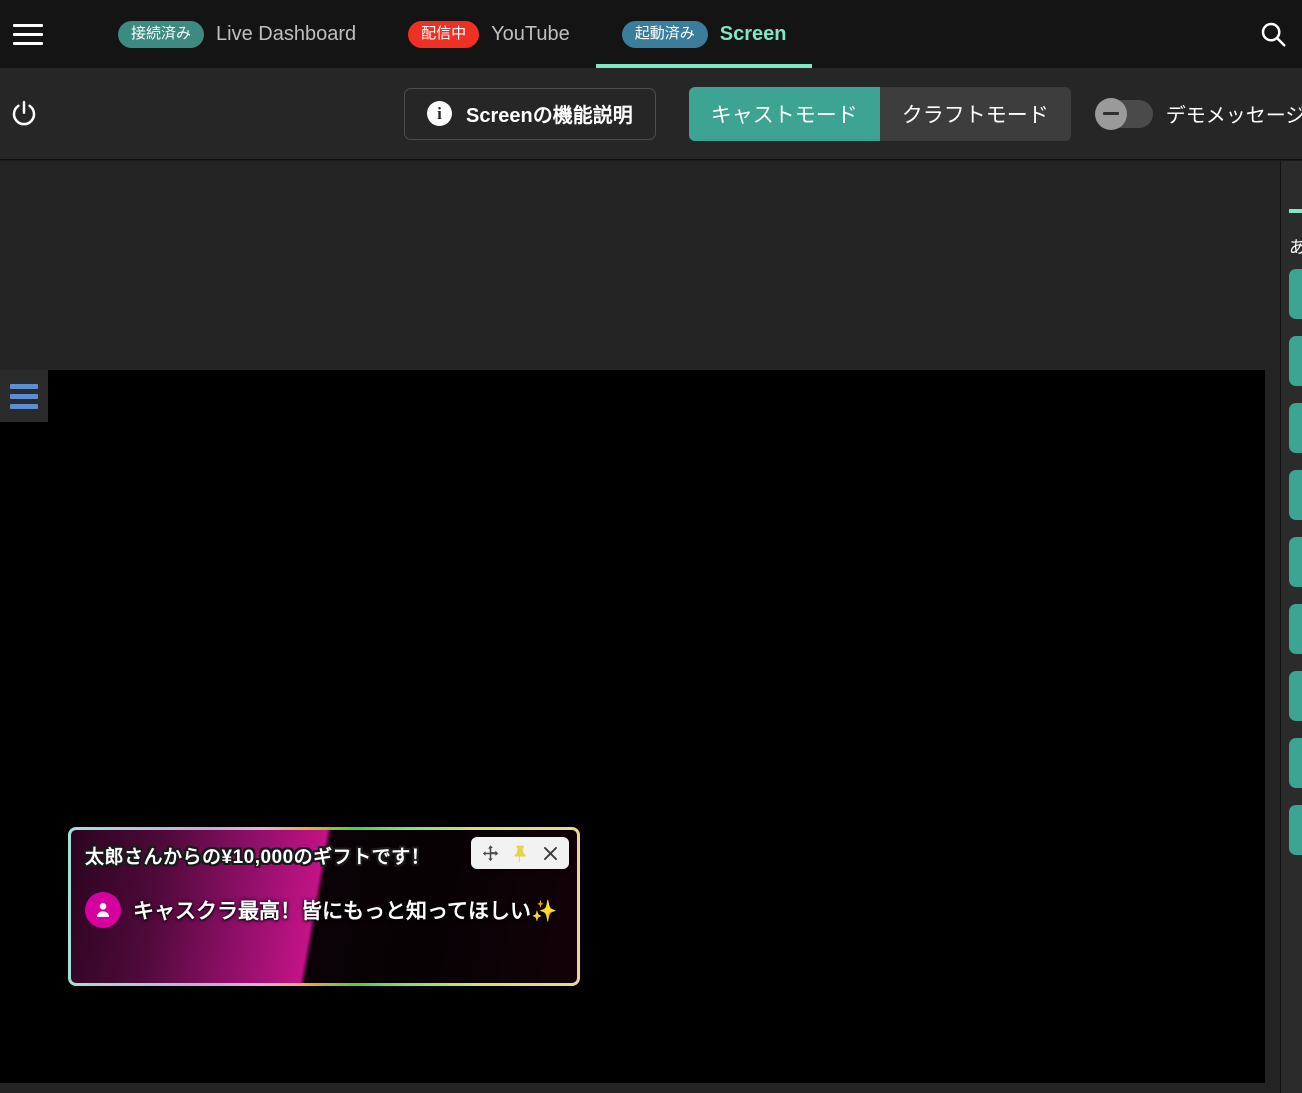 The image size is (1302, 1093). I want to click on toggle-knob, so click(1110, 113).